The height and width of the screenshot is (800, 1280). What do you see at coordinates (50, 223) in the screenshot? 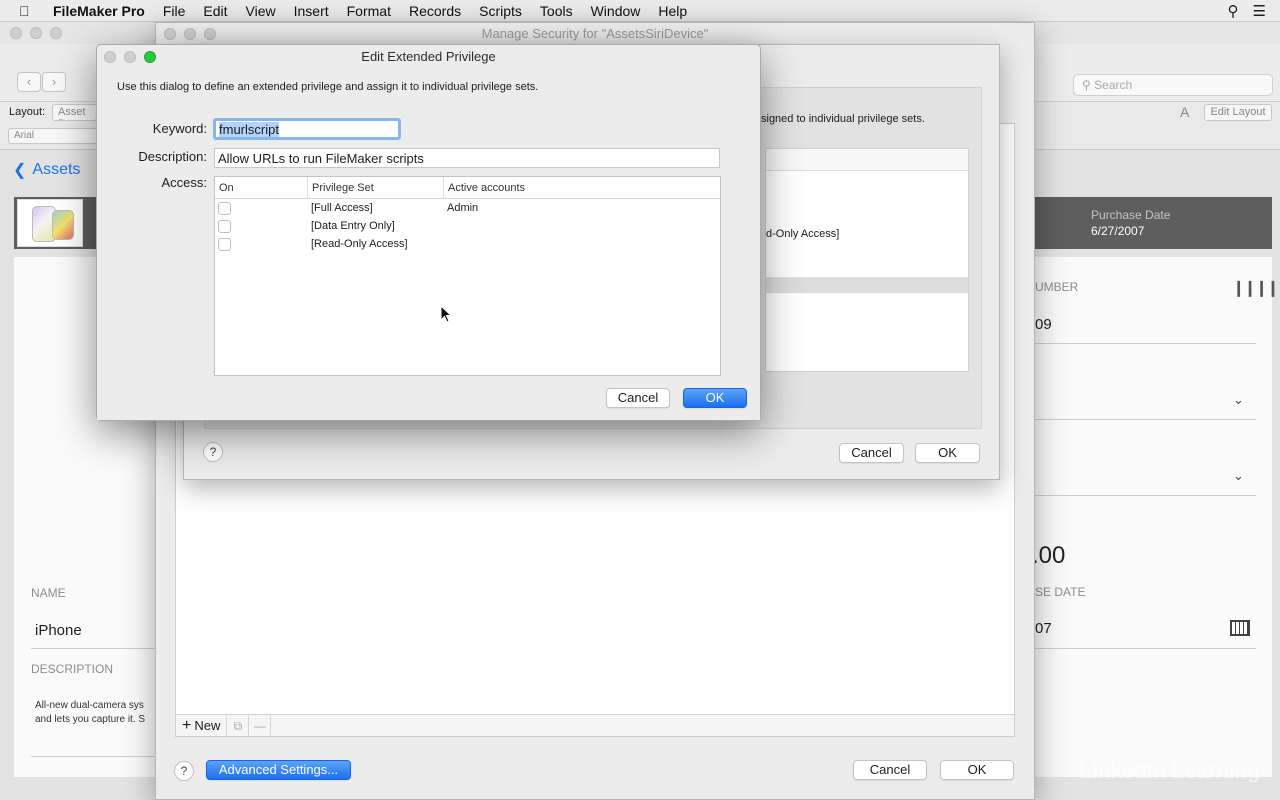
I see `device-thumbnail` at bounding box center [50, 223].